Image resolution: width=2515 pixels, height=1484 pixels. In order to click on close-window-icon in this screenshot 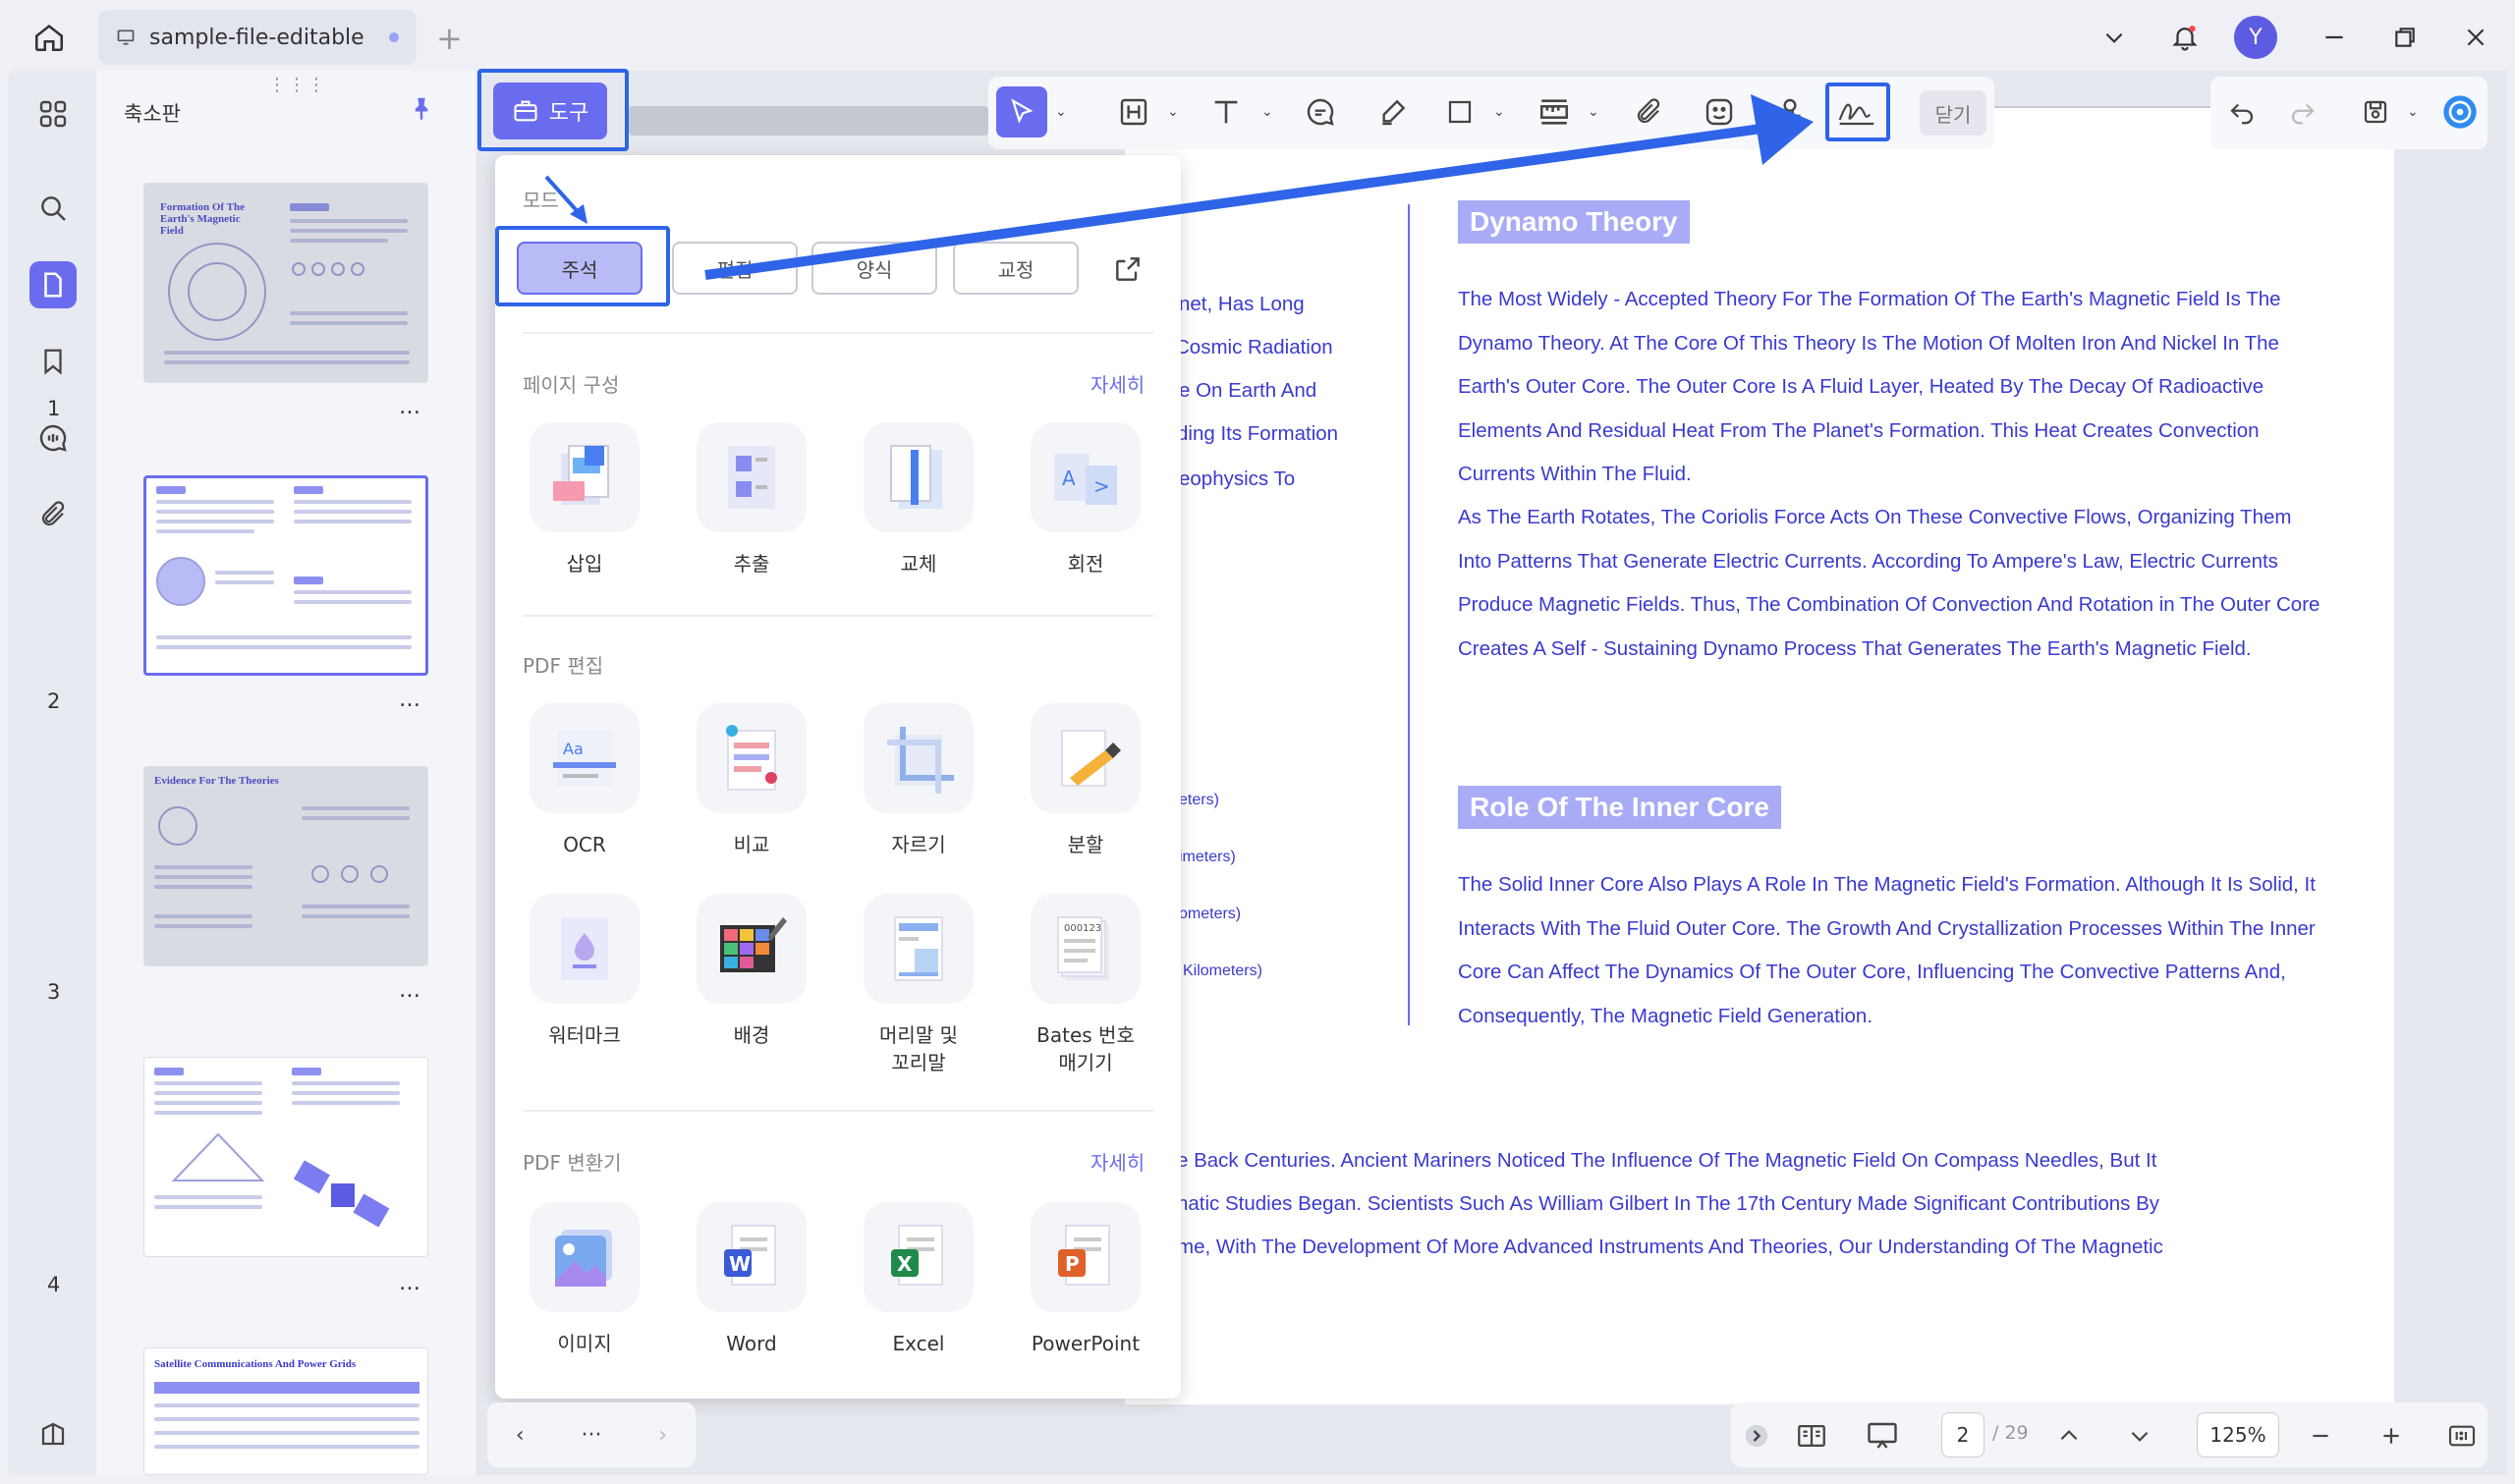, I will do `click(2475, 37)`.